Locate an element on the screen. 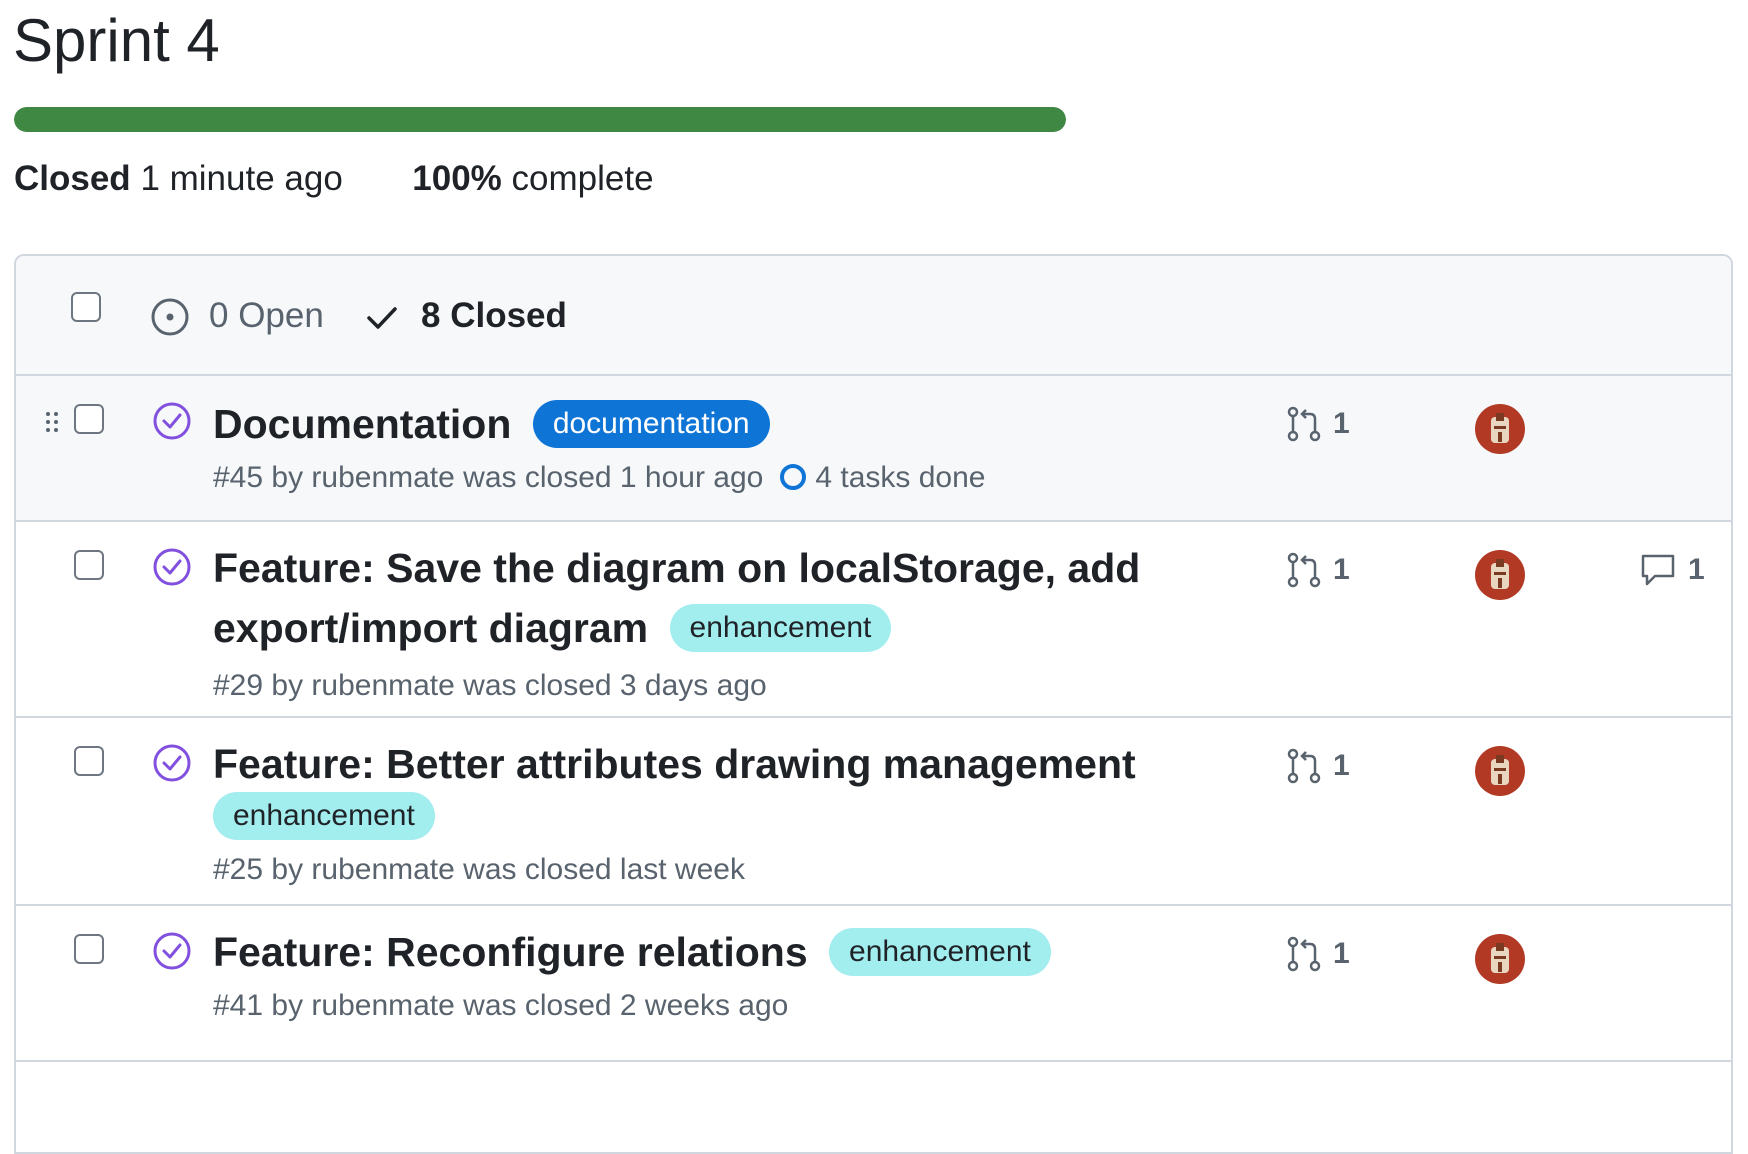 The width and height of the screenshot is (1748, 1154). issue-title-link-continued: export/import diagram is located at coordinates (430, 628).